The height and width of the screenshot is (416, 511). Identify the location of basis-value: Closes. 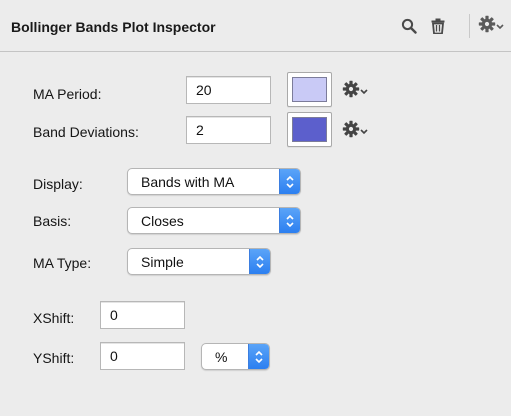
(162, 220).